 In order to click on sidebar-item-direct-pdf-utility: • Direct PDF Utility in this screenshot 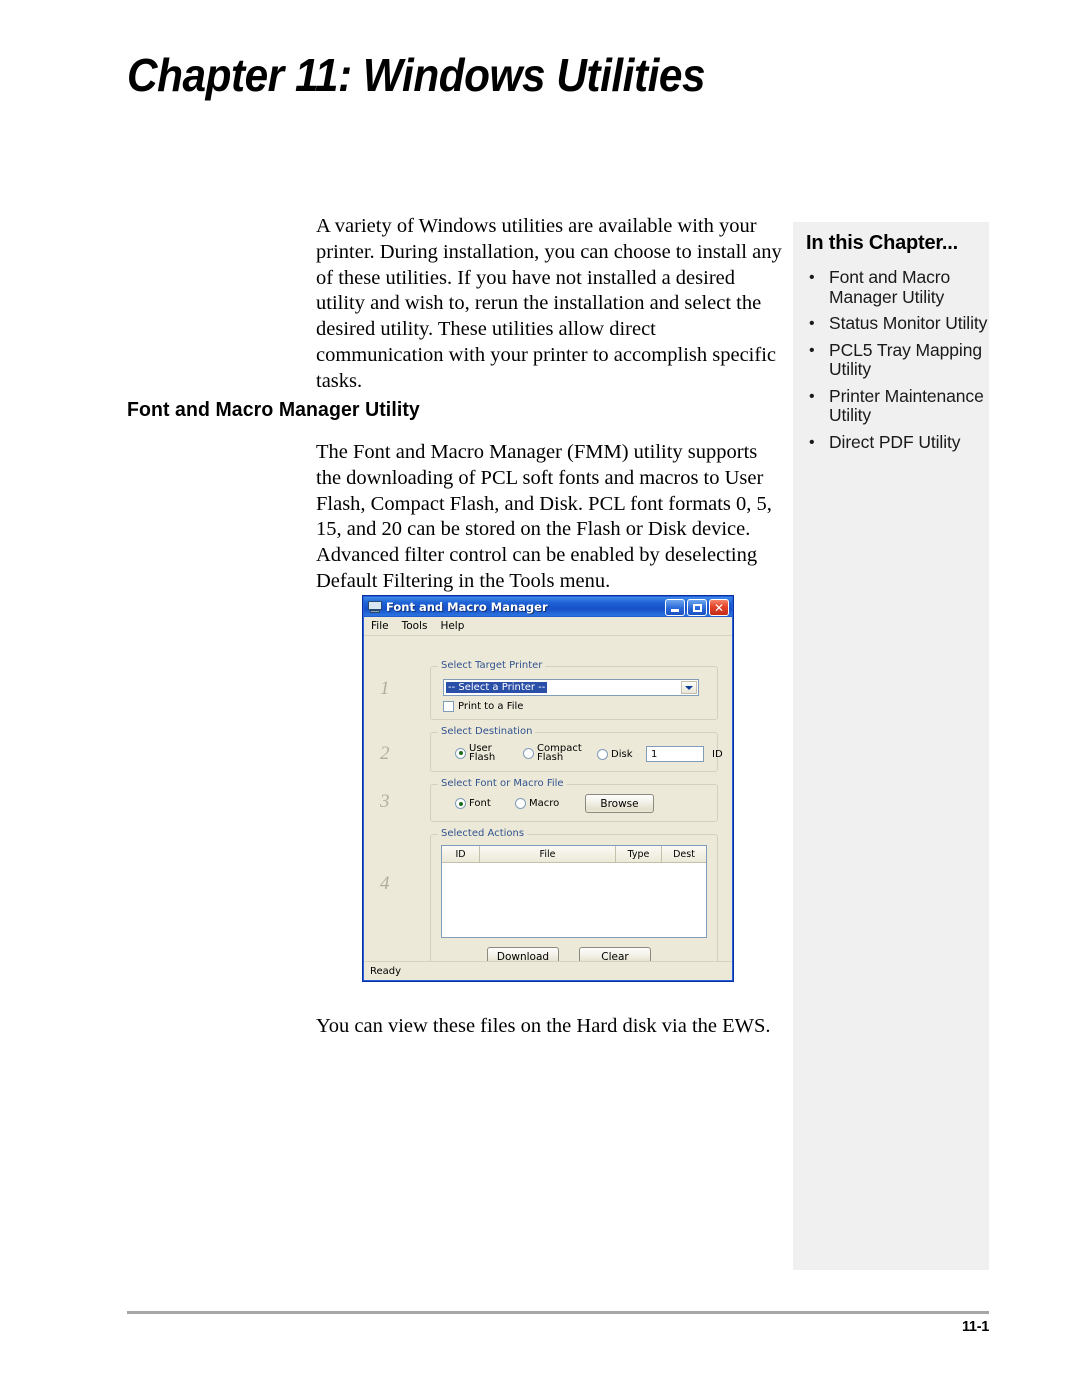, I will do `click(893, 442)`.